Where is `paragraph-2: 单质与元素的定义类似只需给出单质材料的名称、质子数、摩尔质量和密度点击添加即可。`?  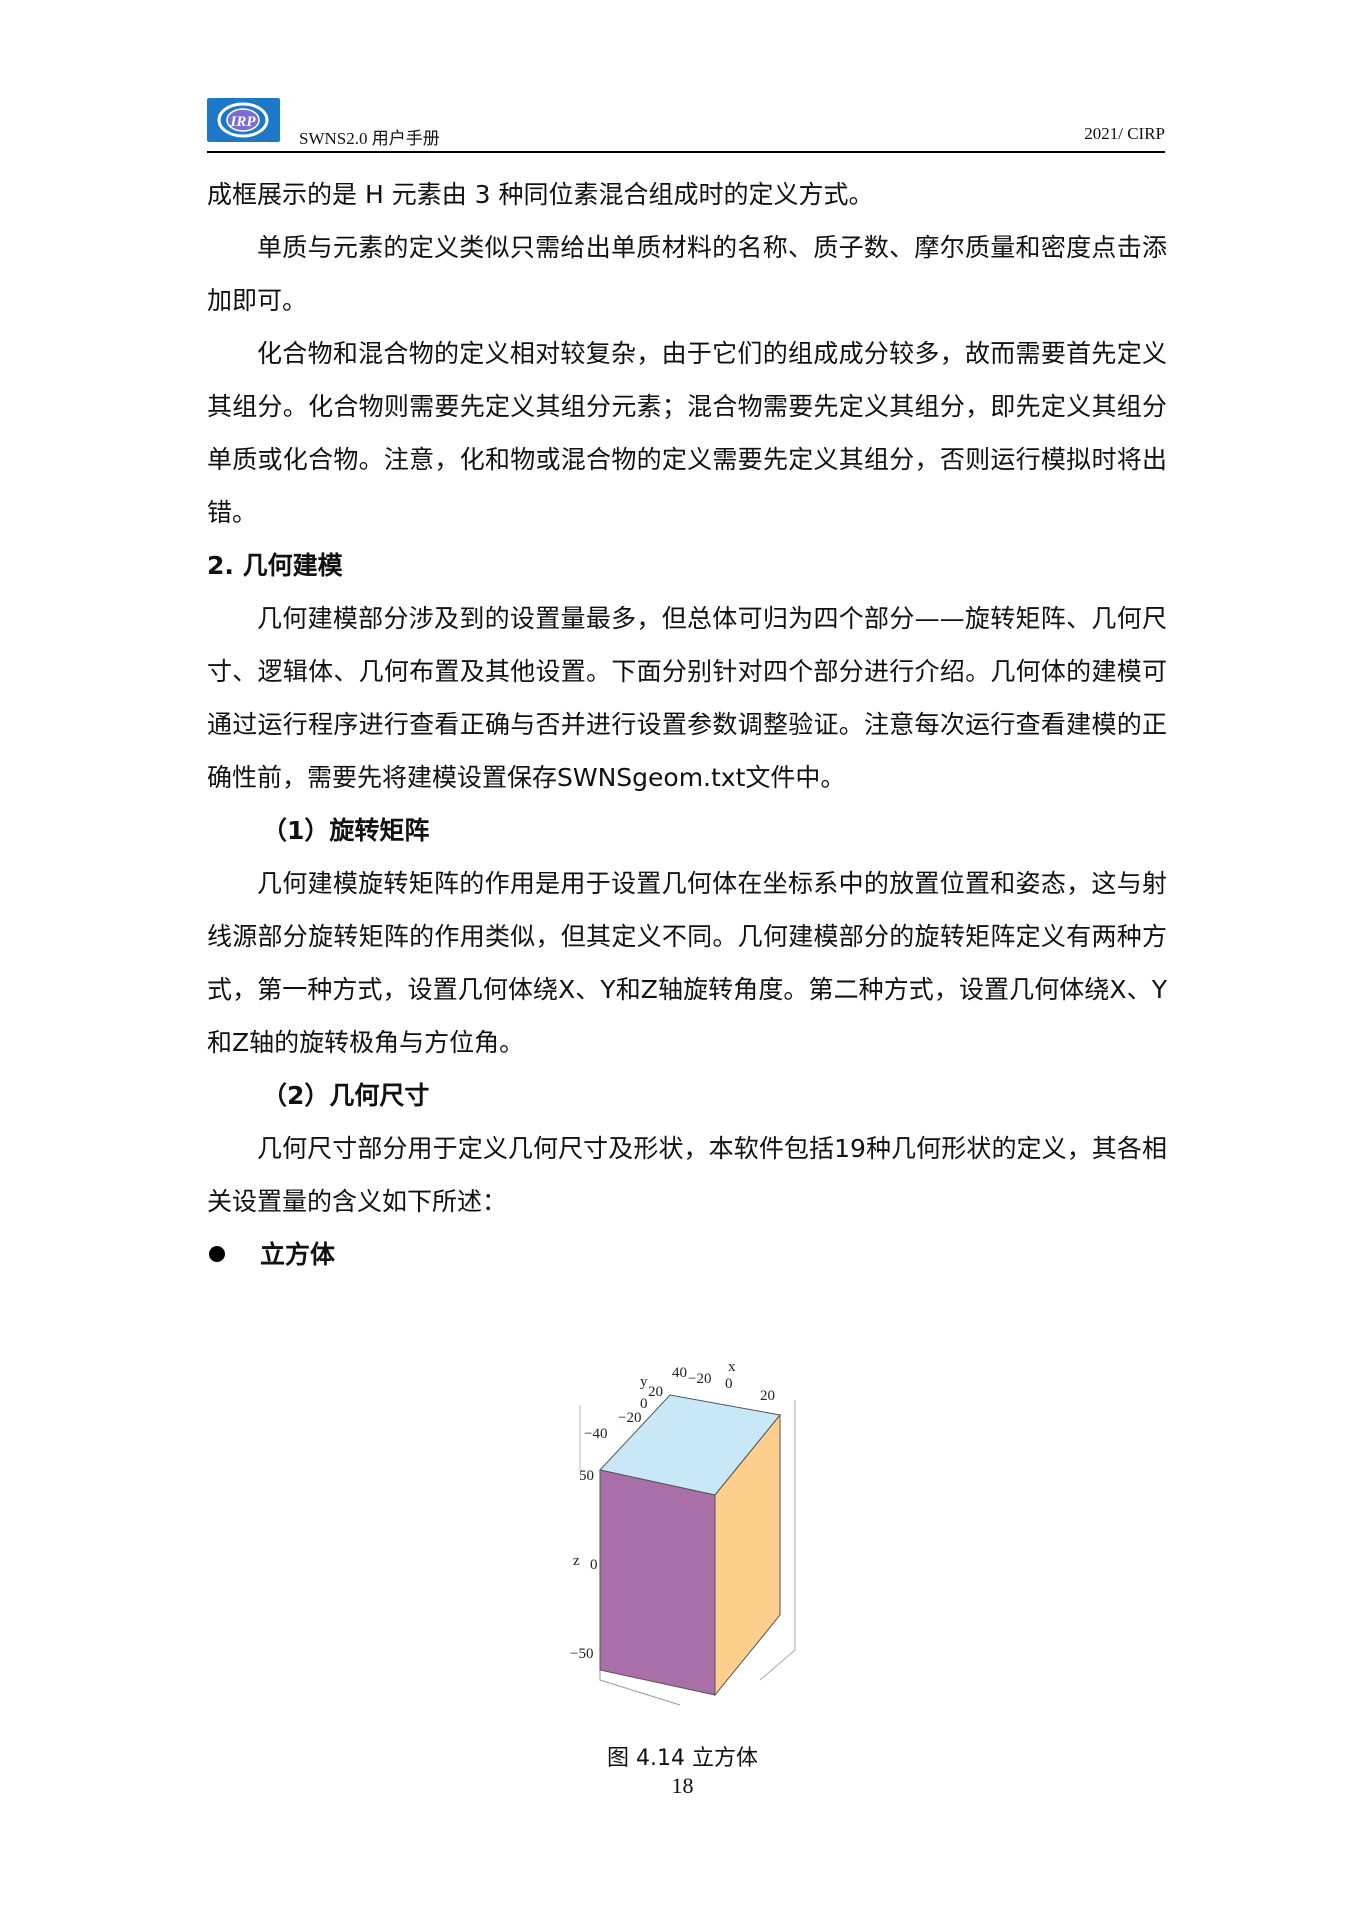 paragraph-2: 单质与元素的定义类似只需给出单质材料的名称、质子数、摩尔质量和密度点击添加即可。 is located at coordinates (687, 274).